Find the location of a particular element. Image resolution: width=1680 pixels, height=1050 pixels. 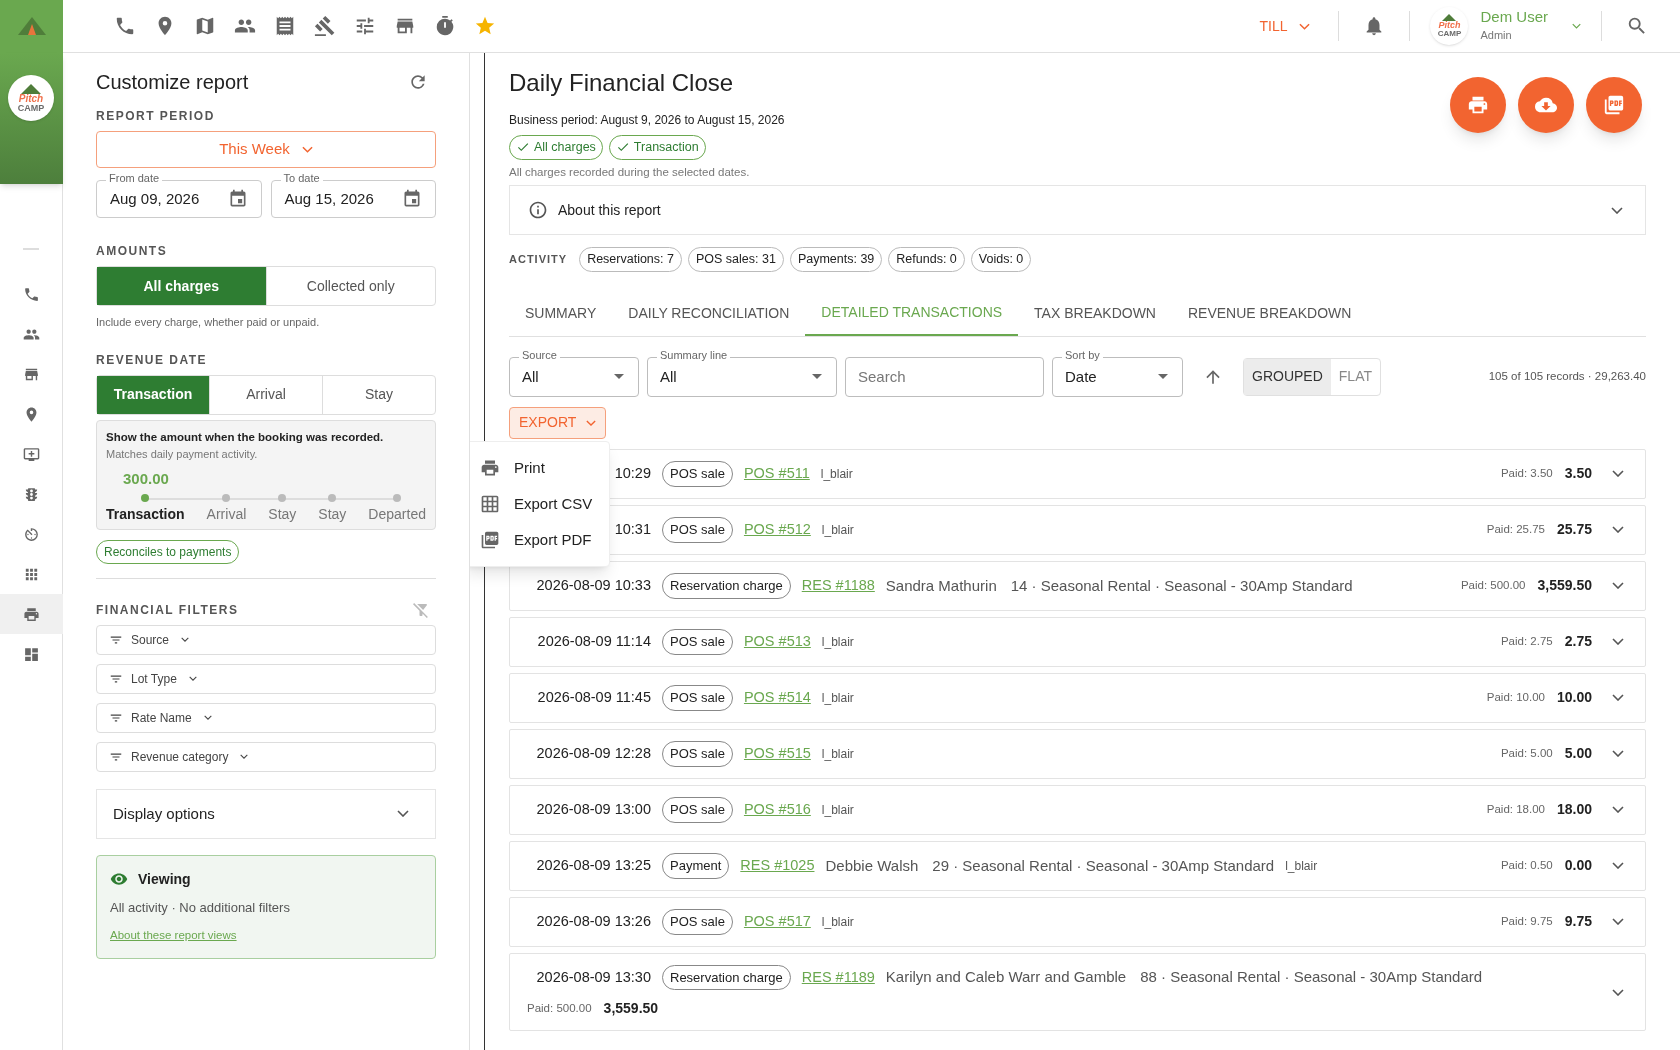

total-amount: 10.00 is located at coordinates (1574, 698).